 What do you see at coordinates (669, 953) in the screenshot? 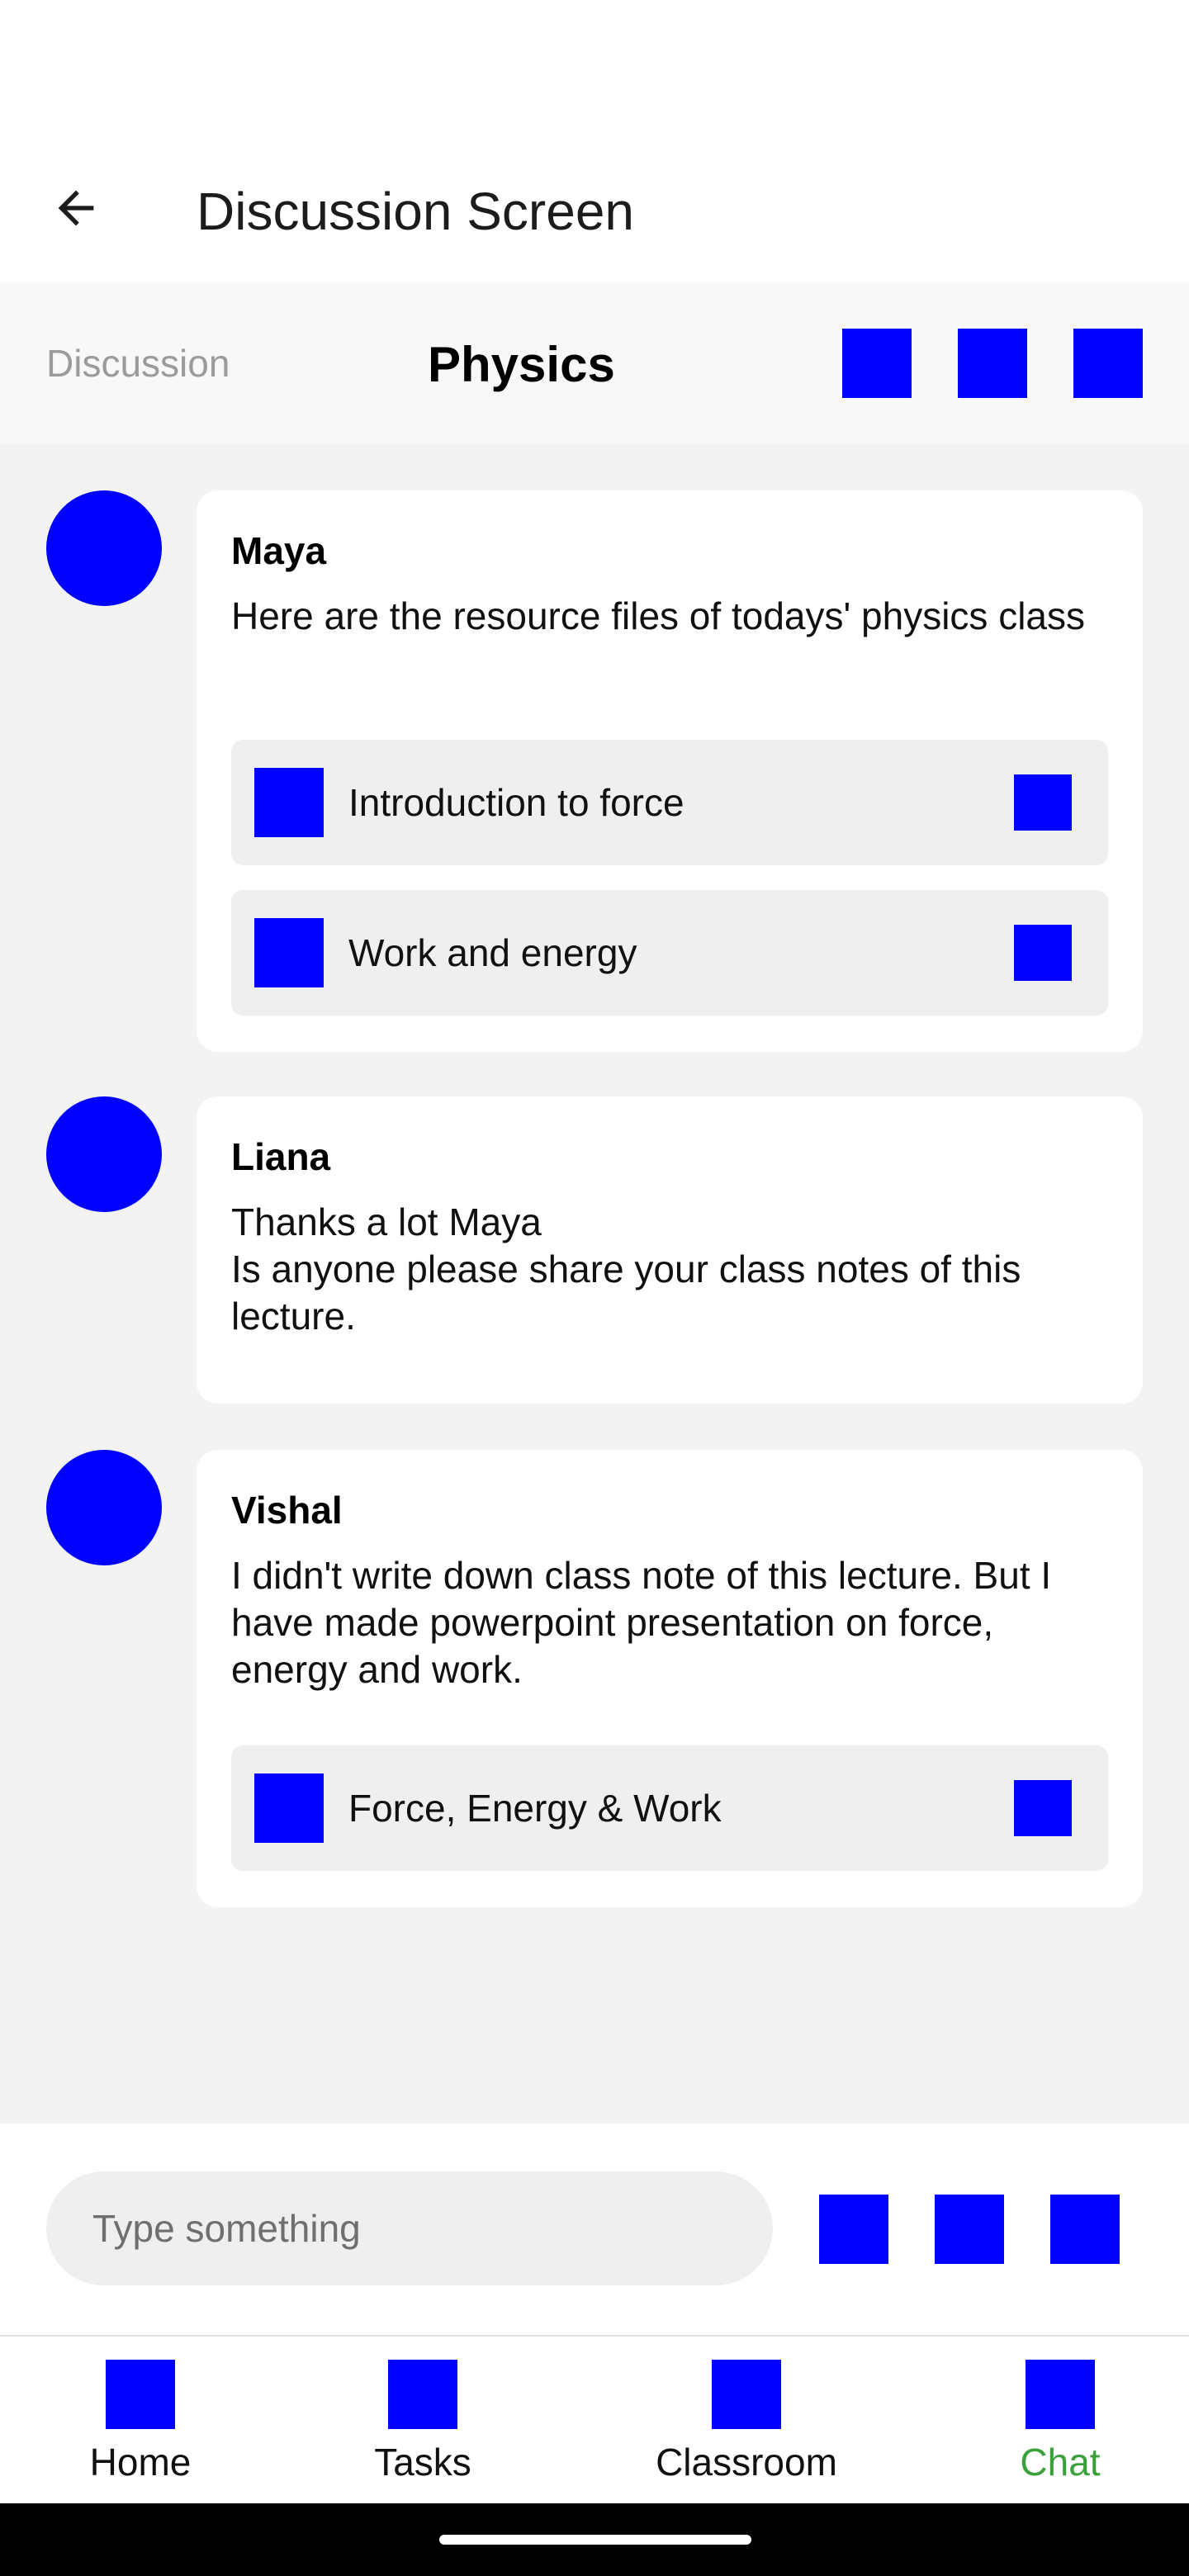
I see `attachment-item: Work and energy` at bounding box center [669, 953].